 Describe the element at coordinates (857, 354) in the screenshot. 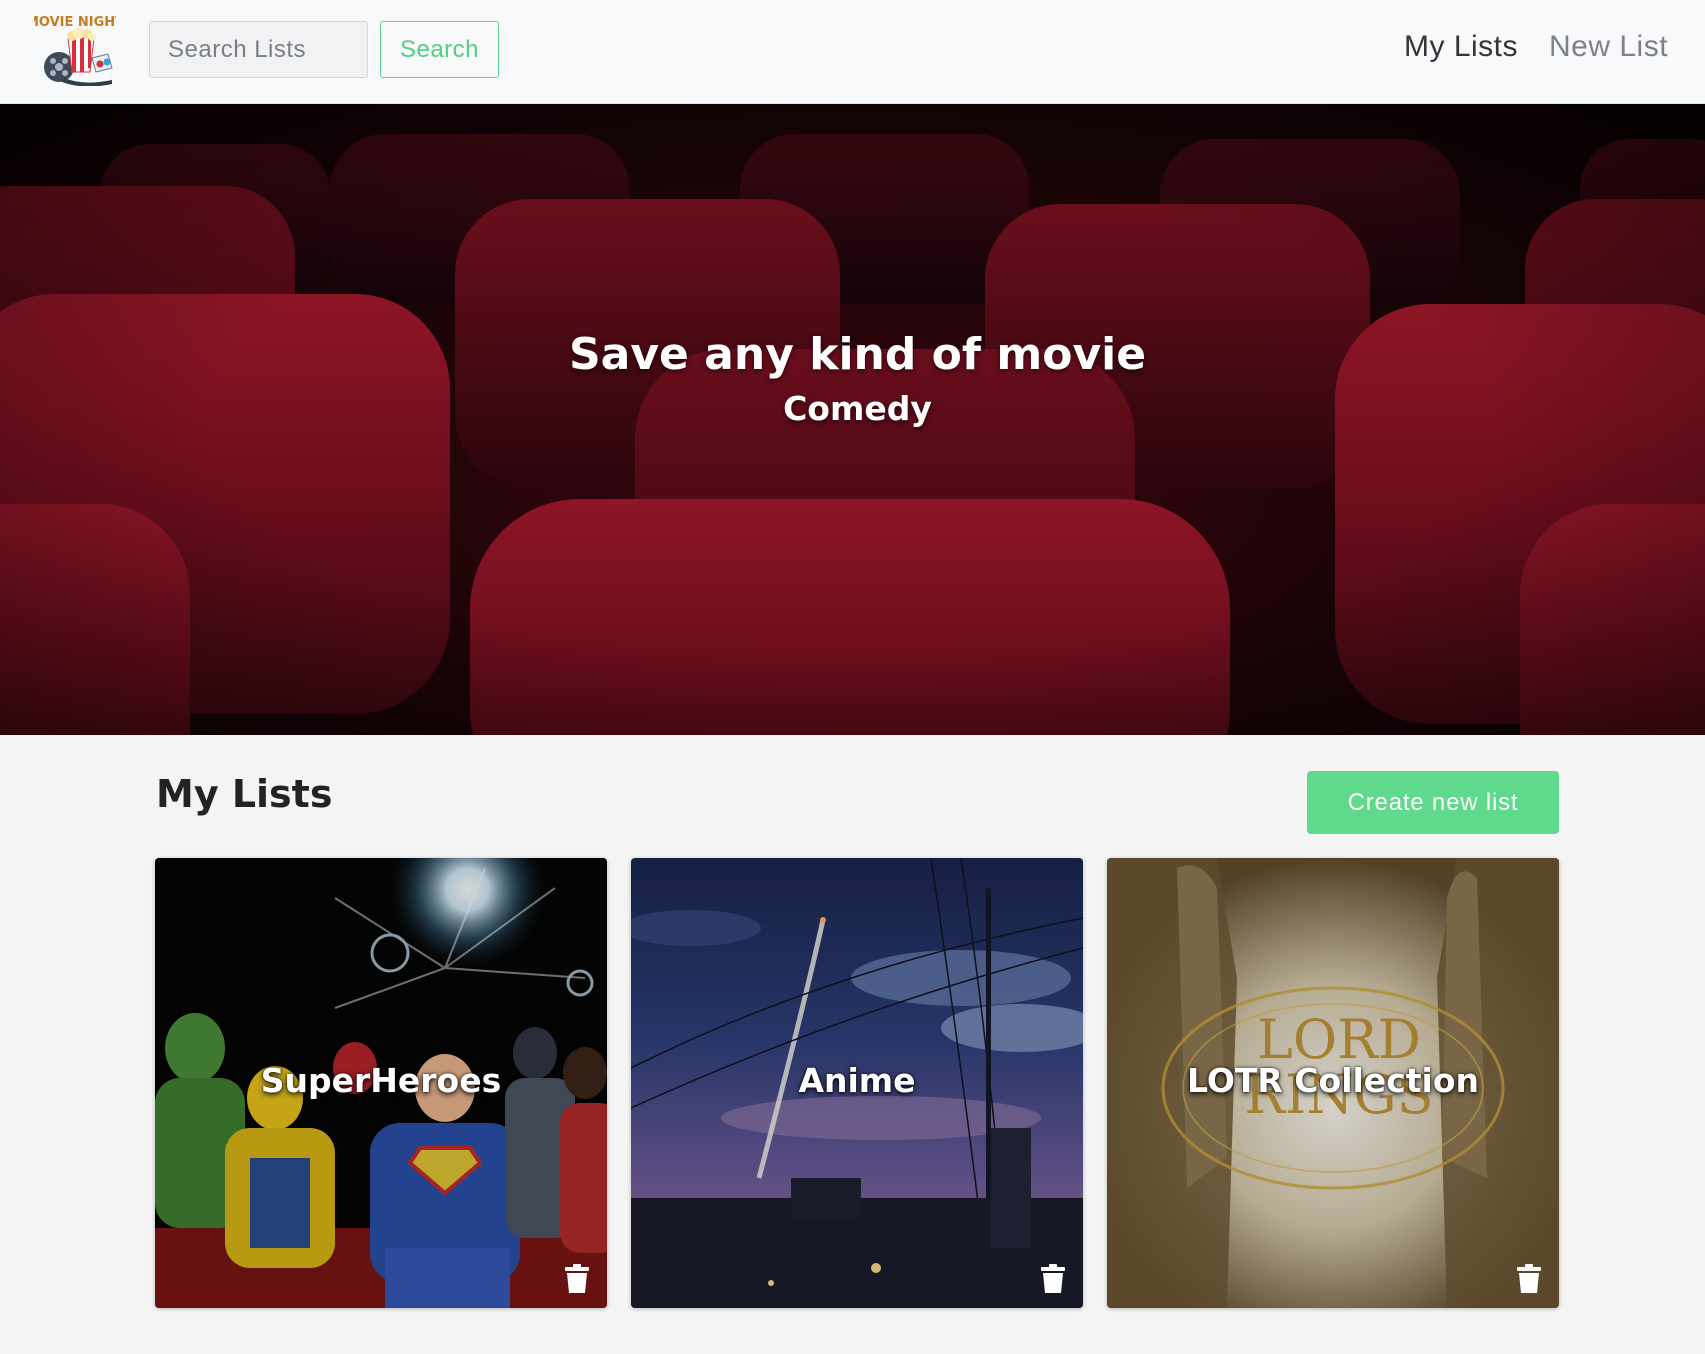

I see `hero-title: Save any kind of movie` at that location.